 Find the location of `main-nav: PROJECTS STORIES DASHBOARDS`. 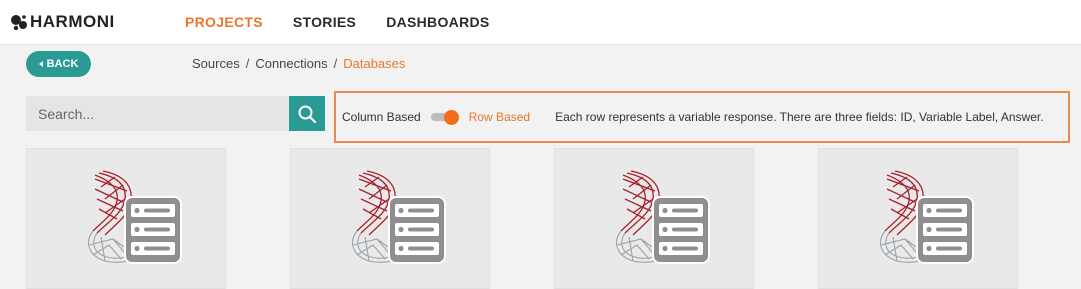

main-nav: PROJECTS STORIES DASHBOARDS is located at coordinates (352, 22).